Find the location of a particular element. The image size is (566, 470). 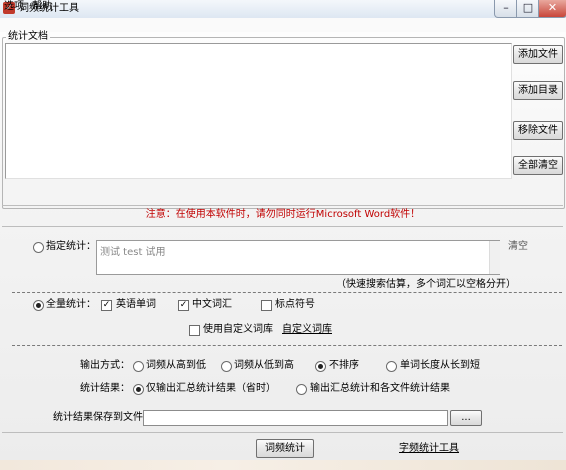

menu-bar is located at coordinates (283, 25).